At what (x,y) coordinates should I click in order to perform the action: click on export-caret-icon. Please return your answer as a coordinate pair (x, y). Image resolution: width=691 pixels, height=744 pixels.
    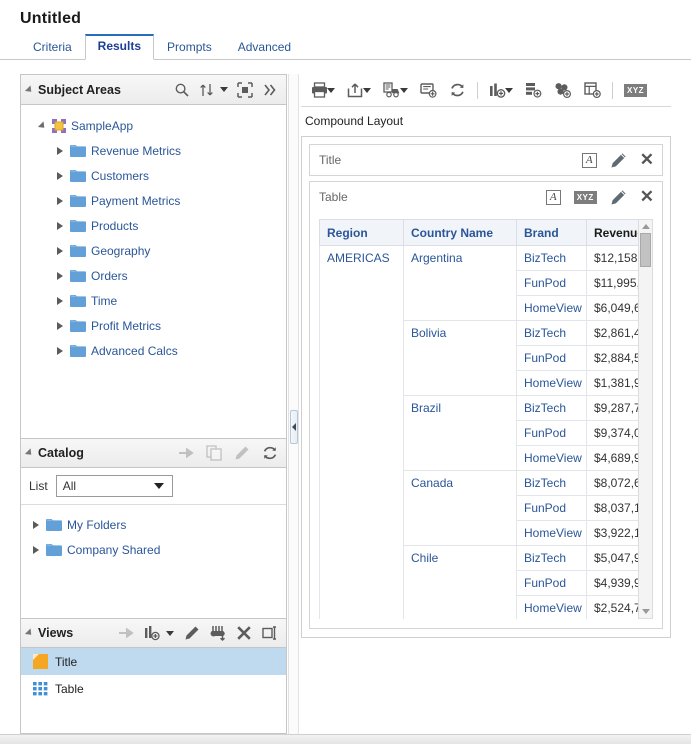
    Looking at the image, I should click on (367, 90).